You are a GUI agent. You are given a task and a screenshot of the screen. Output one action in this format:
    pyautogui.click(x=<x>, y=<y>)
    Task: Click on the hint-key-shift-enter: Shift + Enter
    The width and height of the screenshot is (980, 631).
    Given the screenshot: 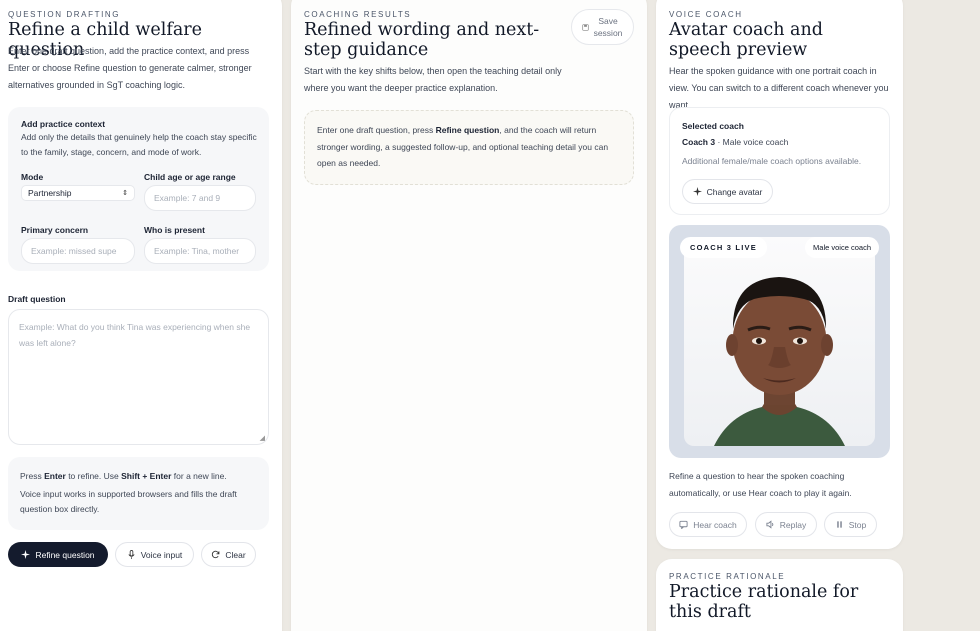 What is the action you would take?
    pyautogui.click(x=146, y=476)
    